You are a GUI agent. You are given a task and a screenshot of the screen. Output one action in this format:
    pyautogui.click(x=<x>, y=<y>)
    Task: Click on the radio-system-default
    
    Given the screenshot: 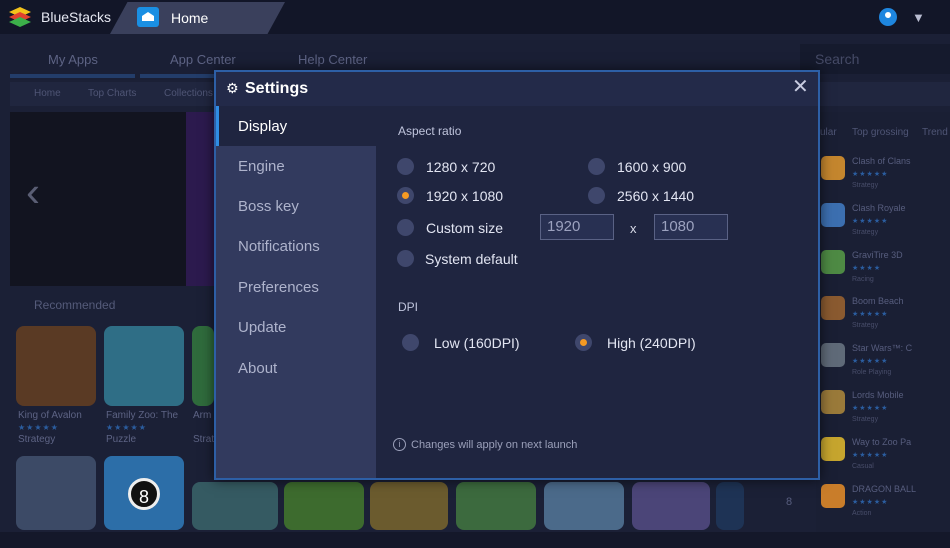 What is the action you would take?
    pyautogui.click(x=405, y=258)
    